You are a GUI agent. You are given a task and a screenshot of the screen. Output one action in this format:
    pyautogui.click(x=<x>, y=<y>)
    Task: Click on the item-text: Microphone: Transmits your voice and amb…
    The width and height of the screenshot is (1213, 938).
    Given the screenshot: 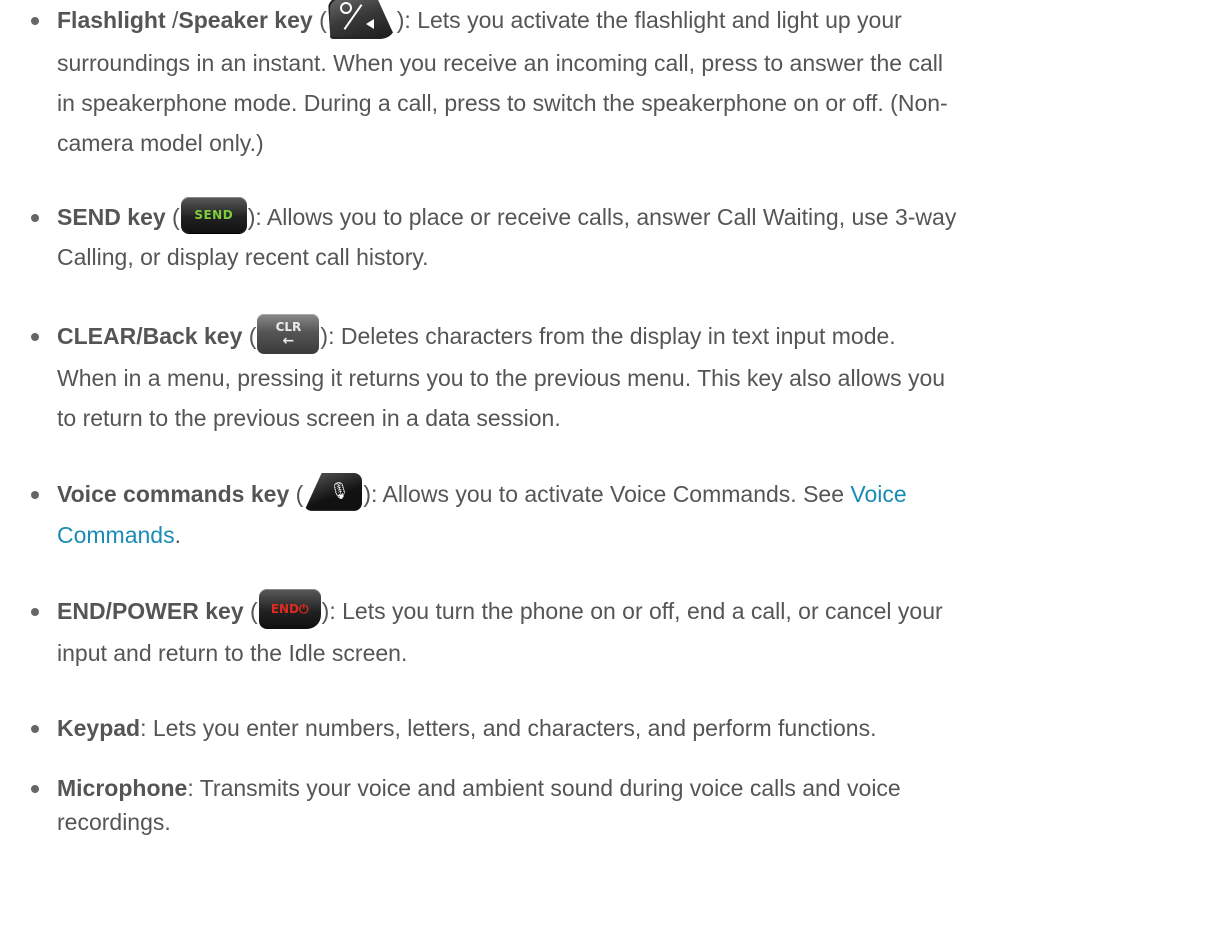 What is the action you would take?
    pyautogui.click(x=625, y=805)
    